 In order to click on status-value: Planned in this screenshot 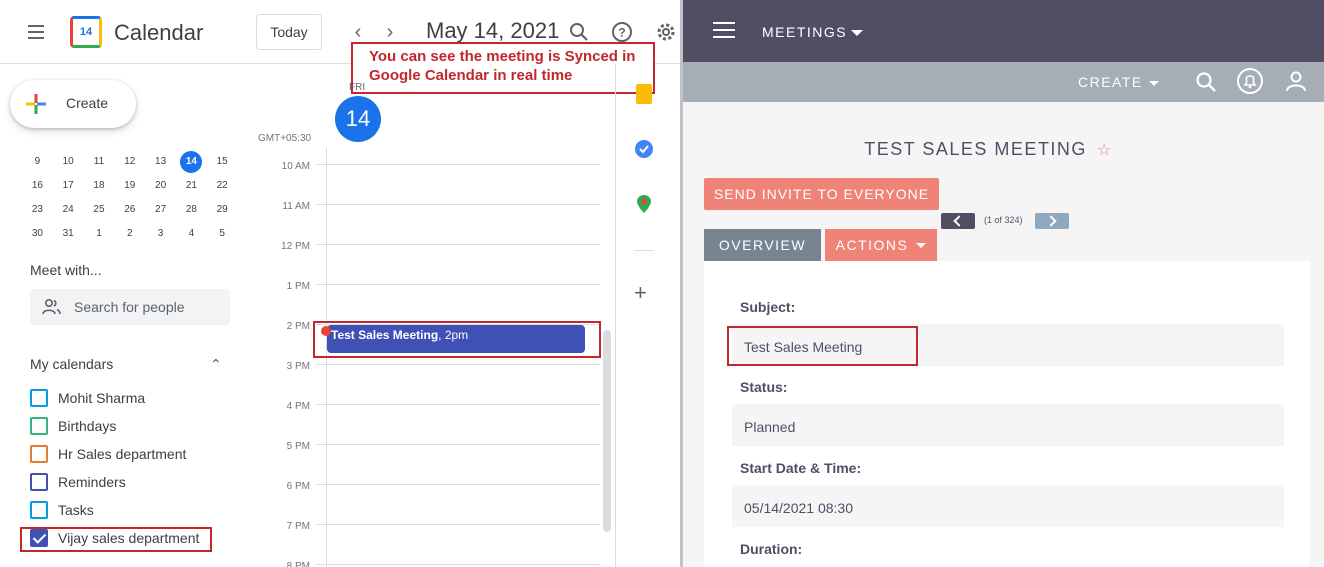, I will do `click(1008, 425)`.